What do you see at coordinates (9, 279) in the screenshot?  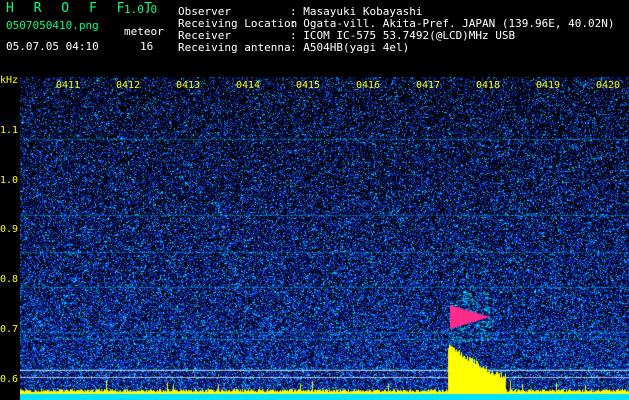 I see `y-tick-0-8: 0.8` at bounding box center [9, 279].